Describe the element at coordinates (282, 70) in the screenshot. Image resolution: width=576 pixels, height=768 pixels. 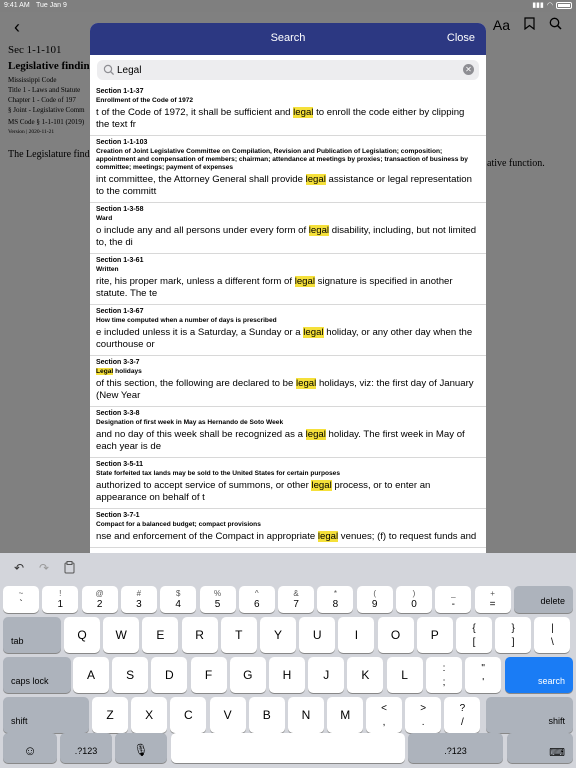
I see `search-input` at that location.